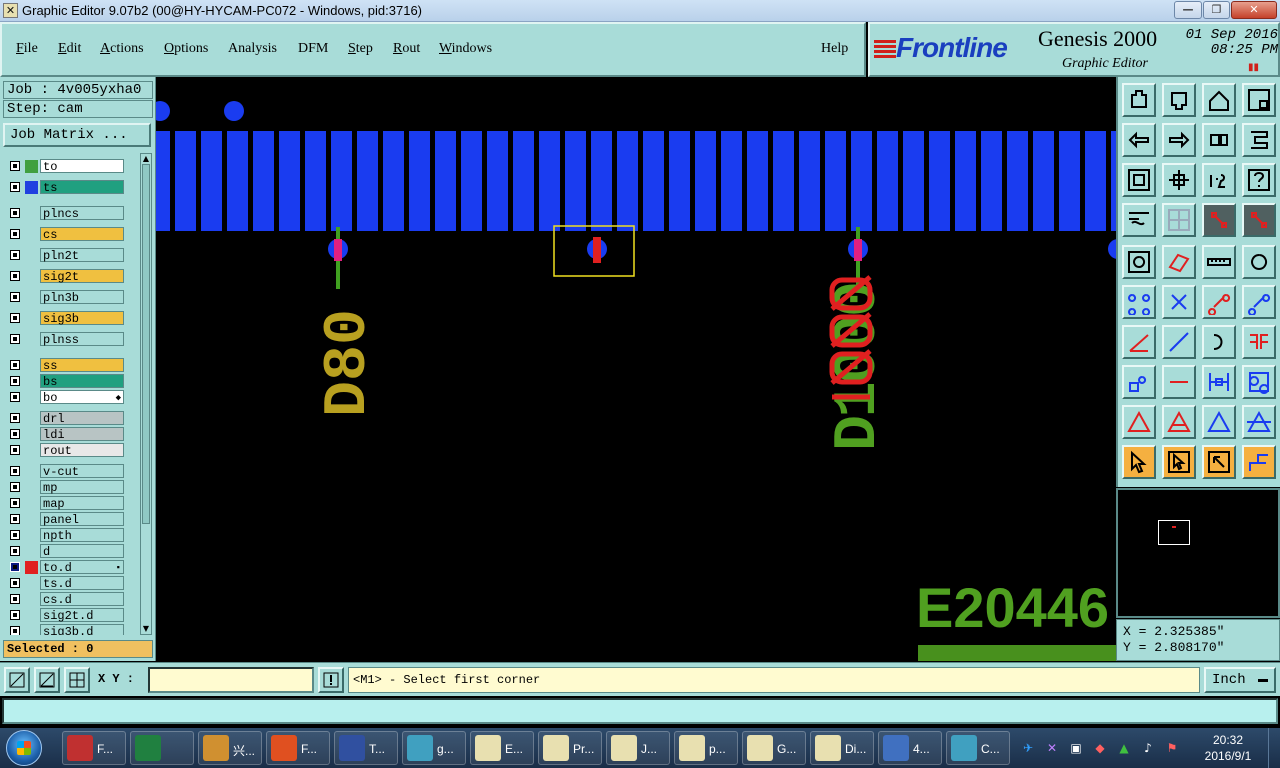  I want to click on move-pad-tool-button, so click(1219, 302).